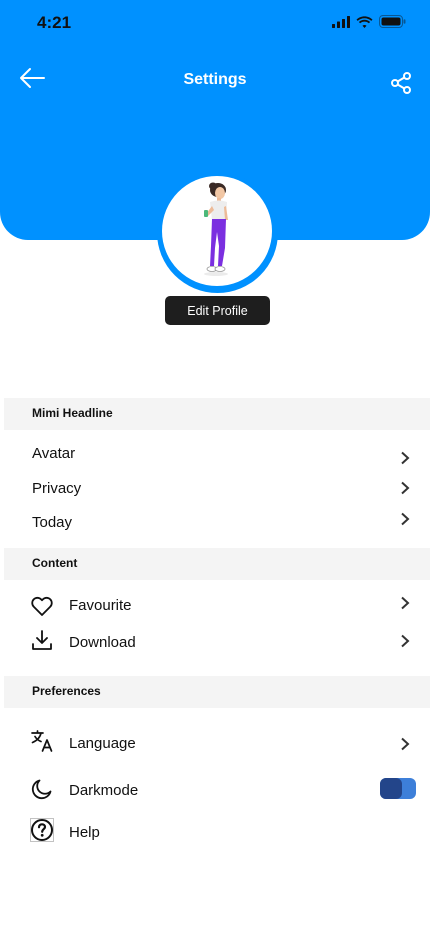 This screenshot has height=932, width=430. I want to click on moon-icon, so click(41, 789).